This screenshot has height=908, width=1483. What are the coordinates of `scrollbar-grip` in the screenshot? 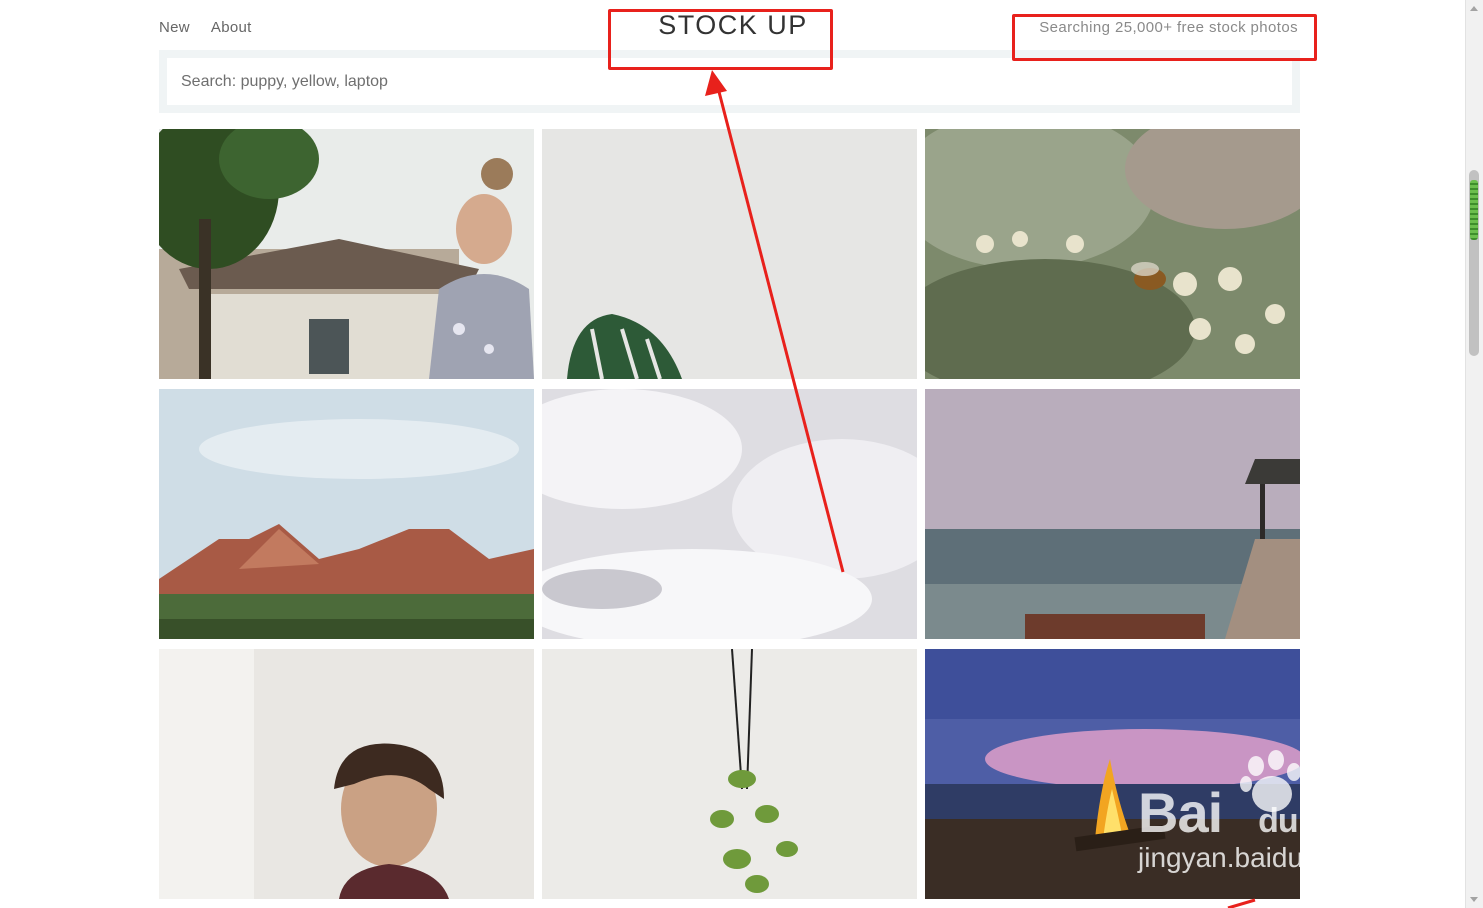 It's located at (1474, 210).